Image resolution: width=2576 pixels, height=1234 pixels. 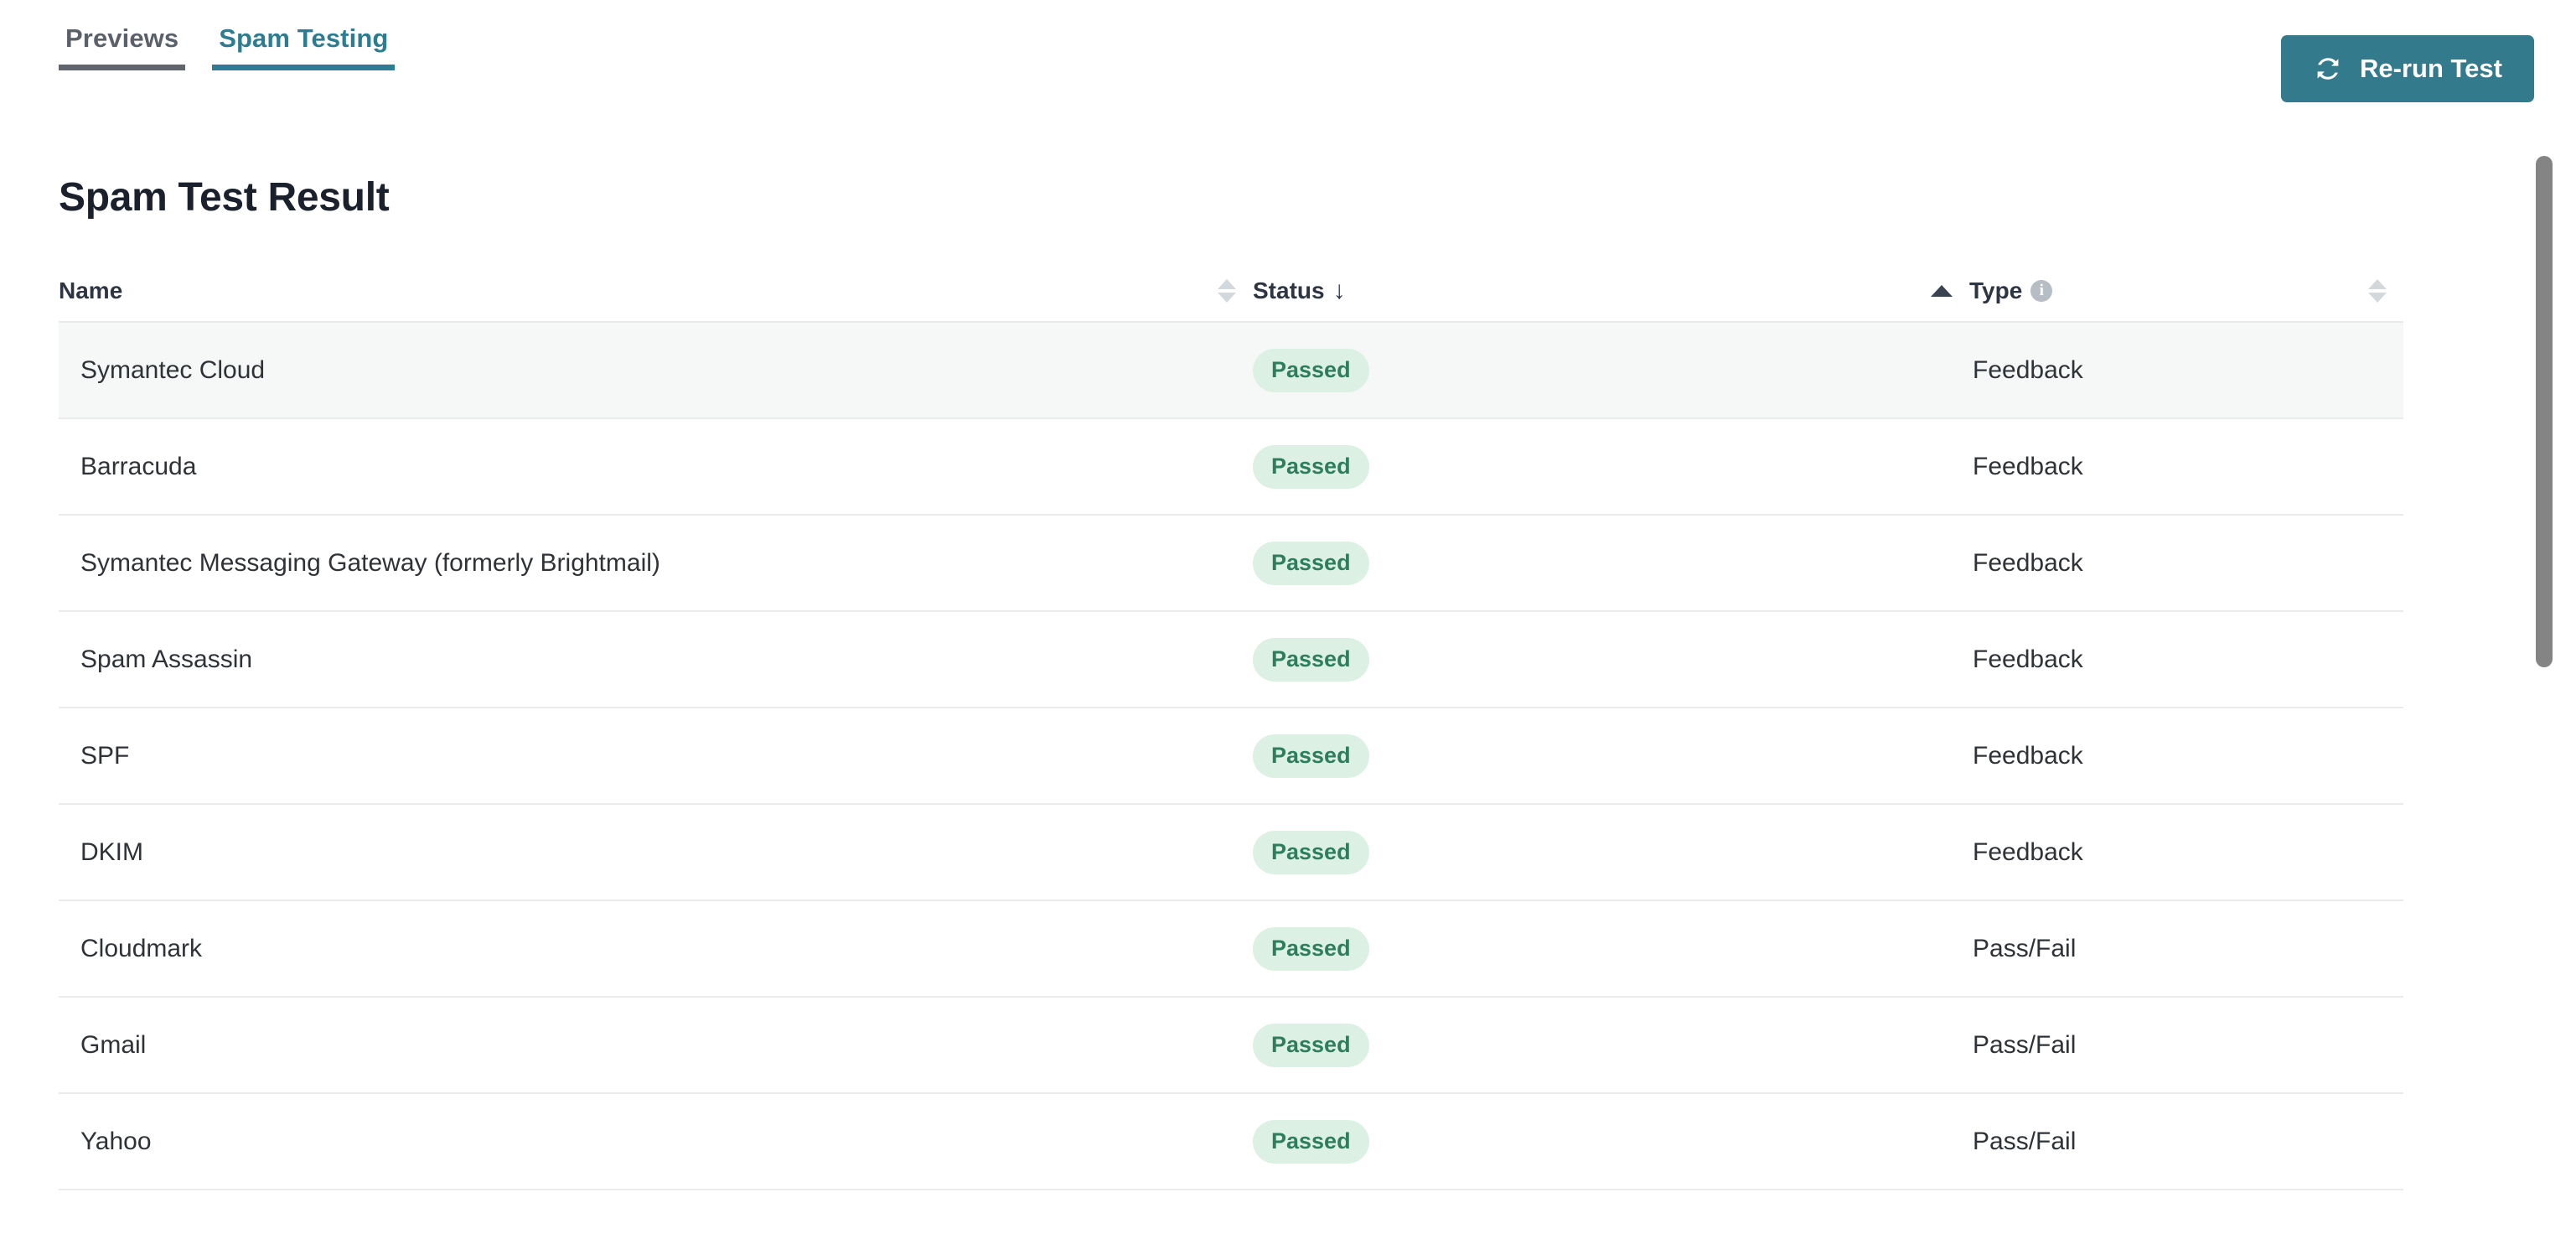 I want to click on table-row: Symantec Cloud Passed Feedback, so click(x=1231, y=370).